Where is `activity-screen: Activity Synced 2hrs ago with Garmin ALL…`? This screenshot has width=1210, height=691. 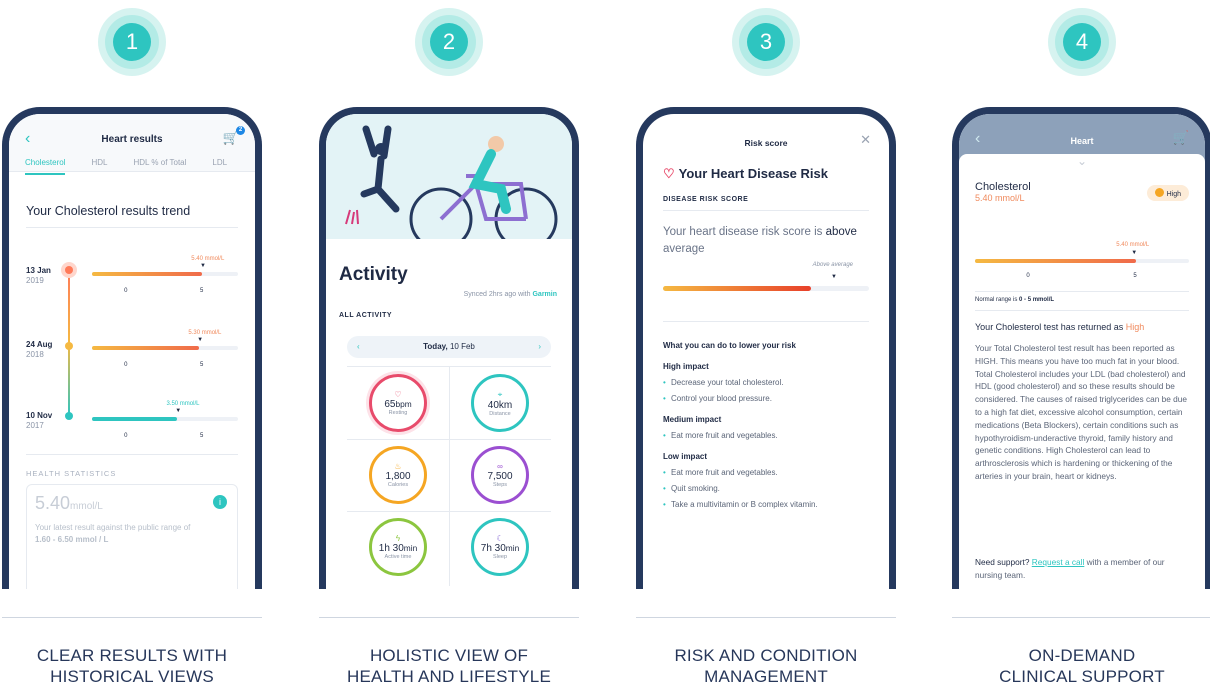
activity-screen: Activity Synced 2hrs ago with Garmin ALL… is located at coordinates (449, 351).